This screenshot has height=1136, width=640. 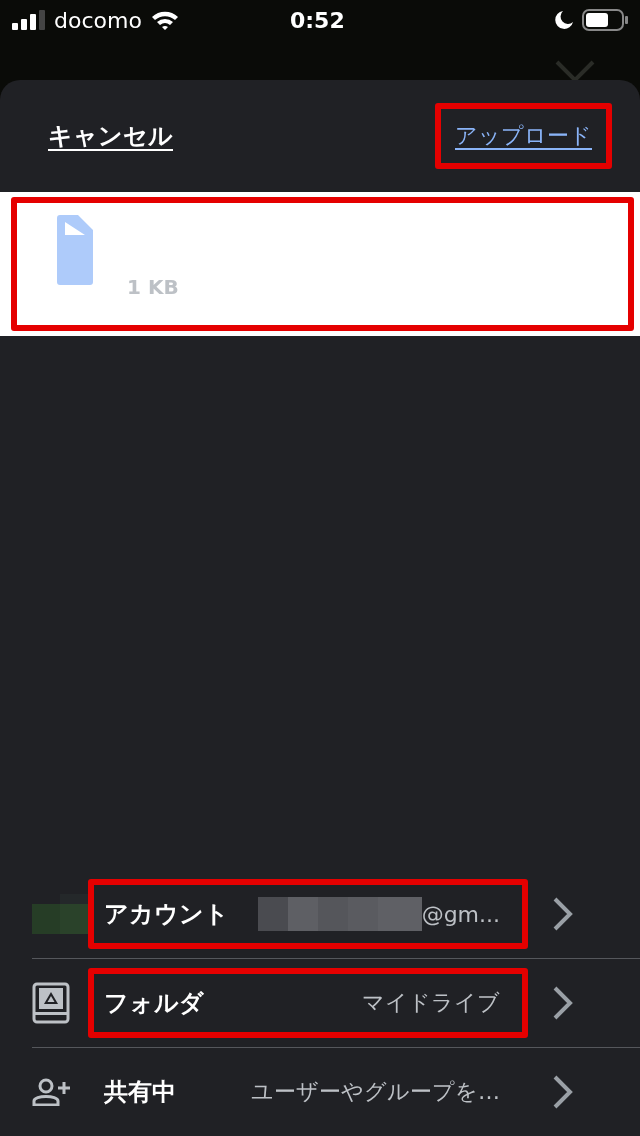 I want to click on settings-row: フォルダ マイドライブ, so click(x=336, y=1003).